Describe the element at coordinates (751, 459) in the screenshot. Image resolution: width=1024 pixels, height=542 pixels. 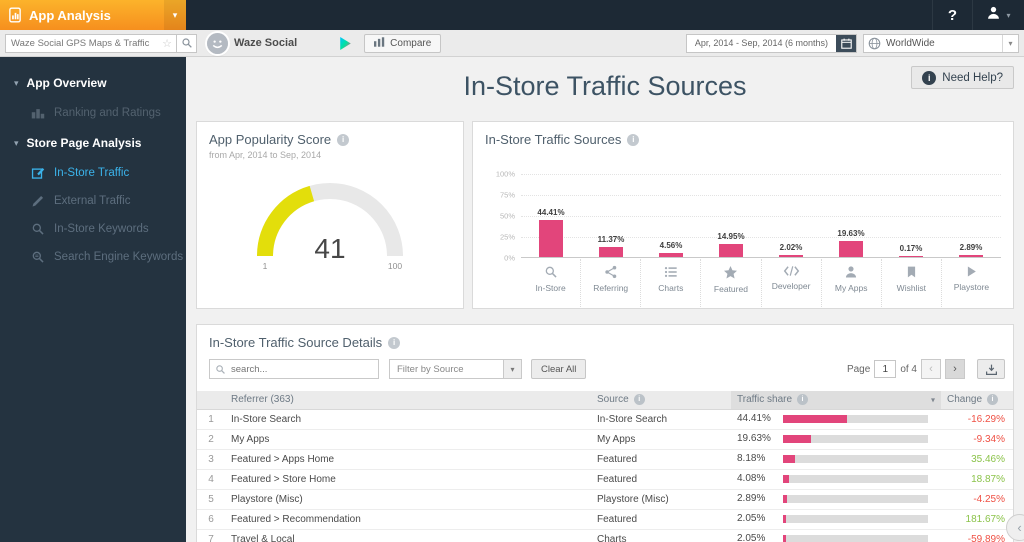
I see `traffic-share-value: 8.18%` at that location.